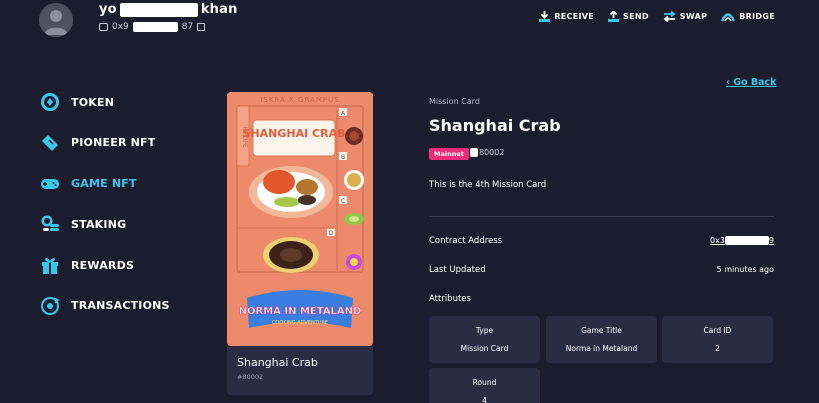 This screenshot has height=403, width=819. What do you see at coordinates (717, 339) in the screenshot?
I see `attribute-card: Card ID 2` at bounding box center [717, 339].